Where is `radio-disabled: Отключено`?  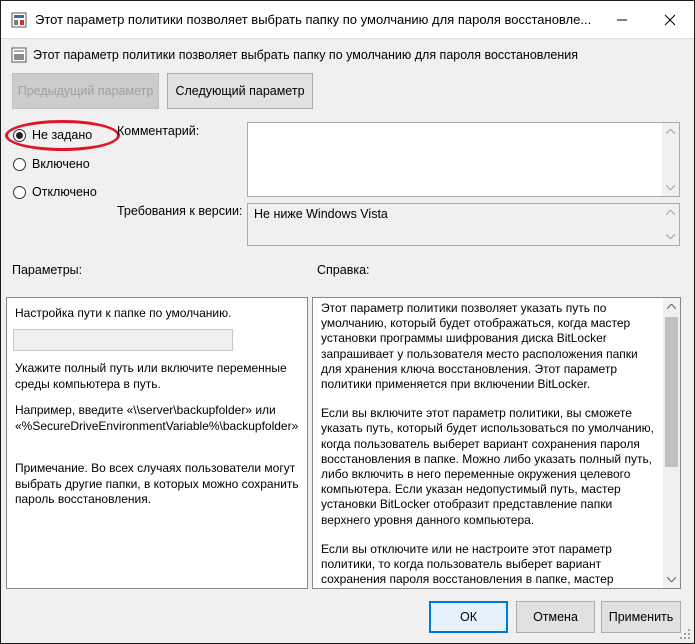 radio-disabled: Отключено is located at coordinates (55, 192).